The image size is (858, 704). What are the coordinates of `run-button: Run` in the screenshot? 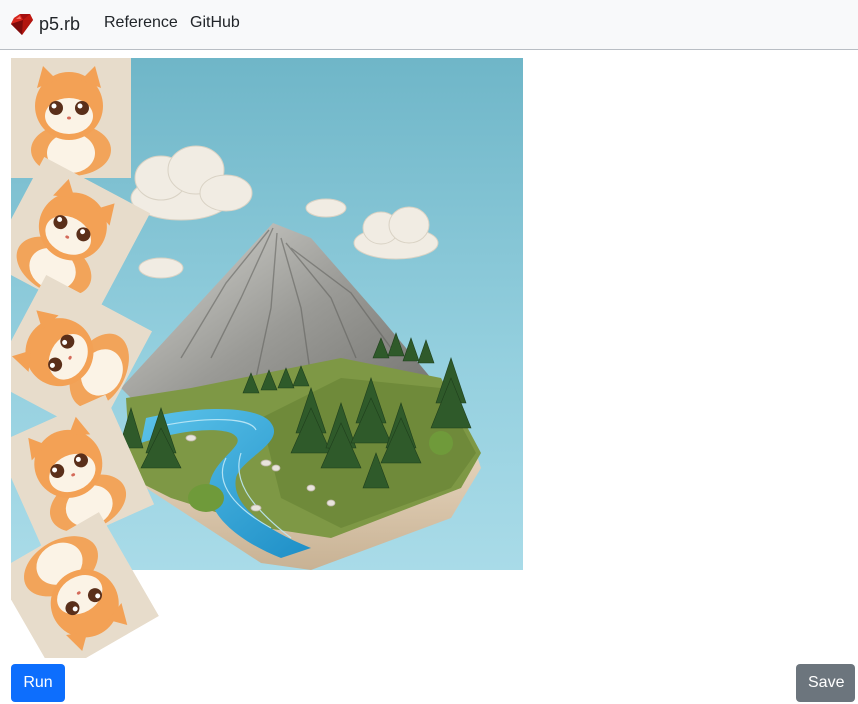 It's located at (38, 683).